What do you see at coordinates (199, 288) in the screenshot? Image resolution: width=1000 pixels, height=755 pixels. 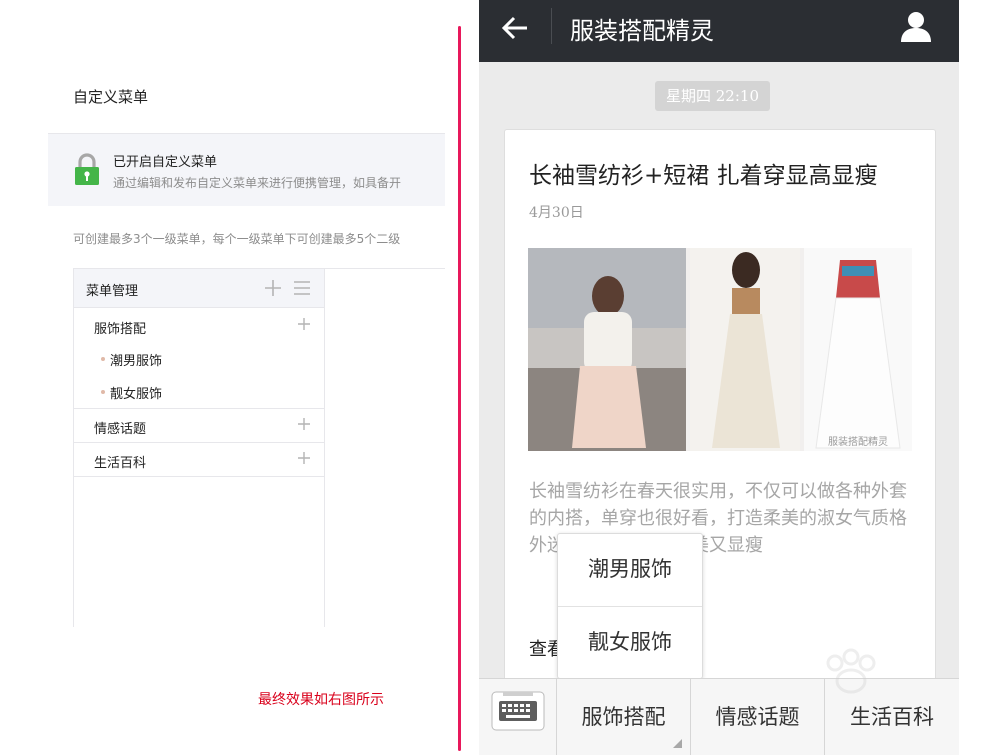 I see `menu-header: 菜单管理` at bounding box center [199, 288].